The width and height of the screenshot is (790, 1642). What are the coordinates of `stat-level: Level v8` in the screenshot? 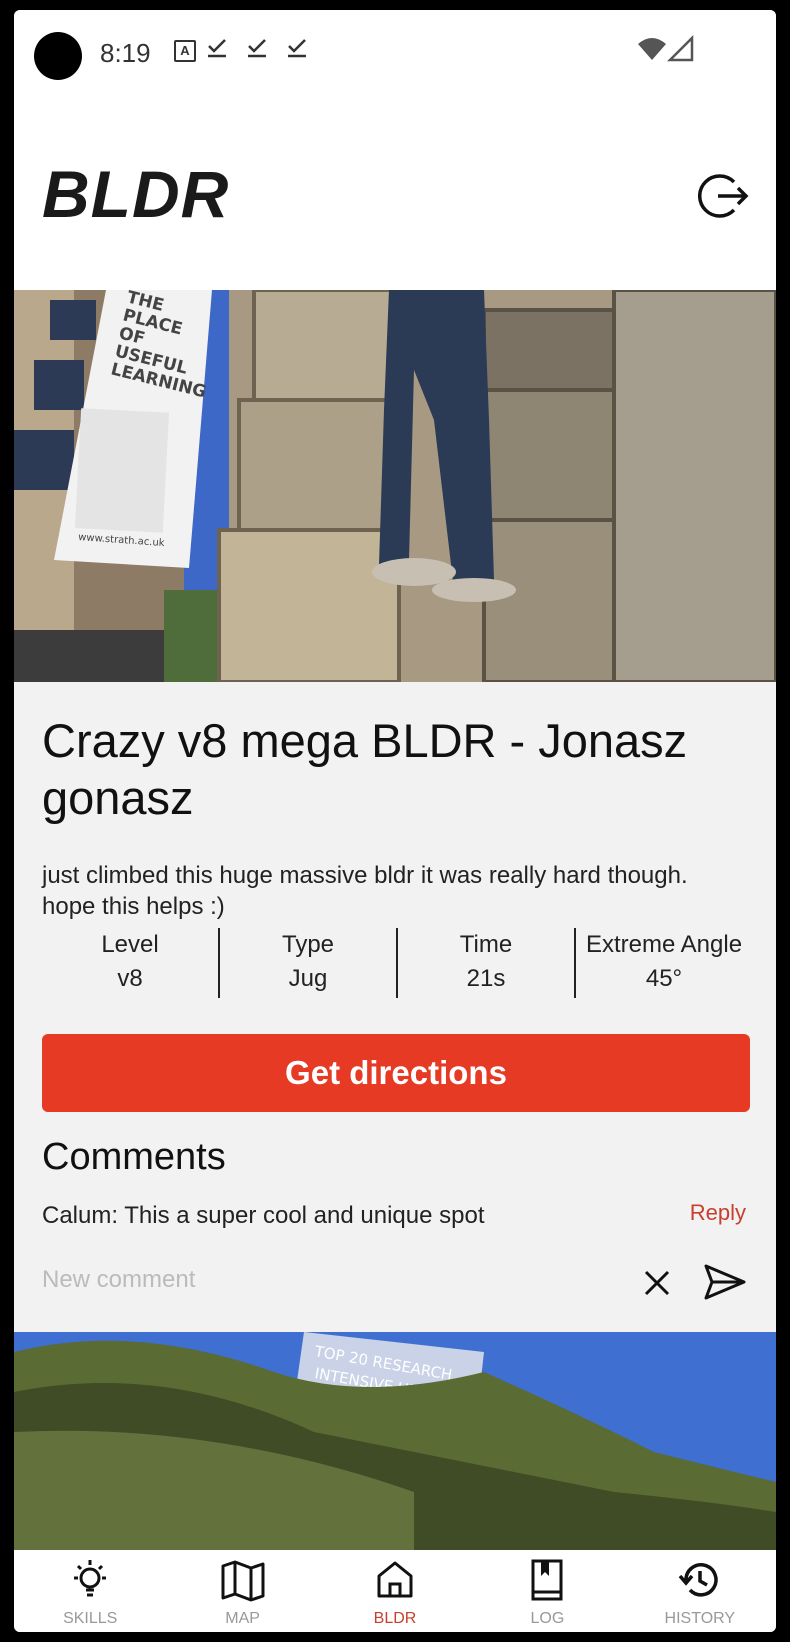 It's located at (131, 963).